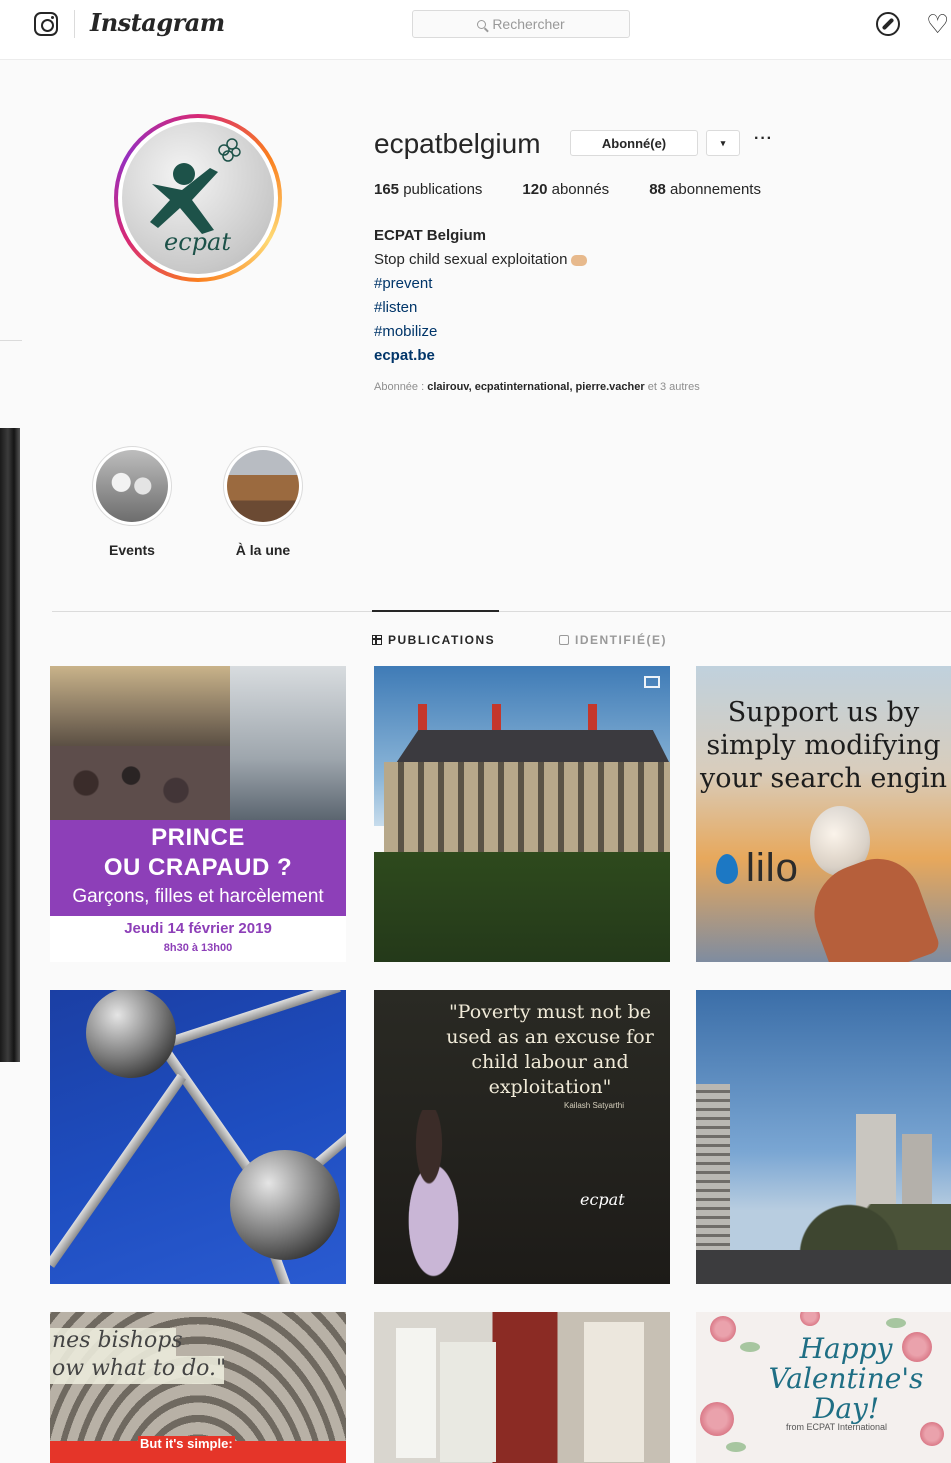 The width and height of the screenshot is (951, 1463). I want to click on bio-full-name: ECPAT Belgium, so click(430, 235).